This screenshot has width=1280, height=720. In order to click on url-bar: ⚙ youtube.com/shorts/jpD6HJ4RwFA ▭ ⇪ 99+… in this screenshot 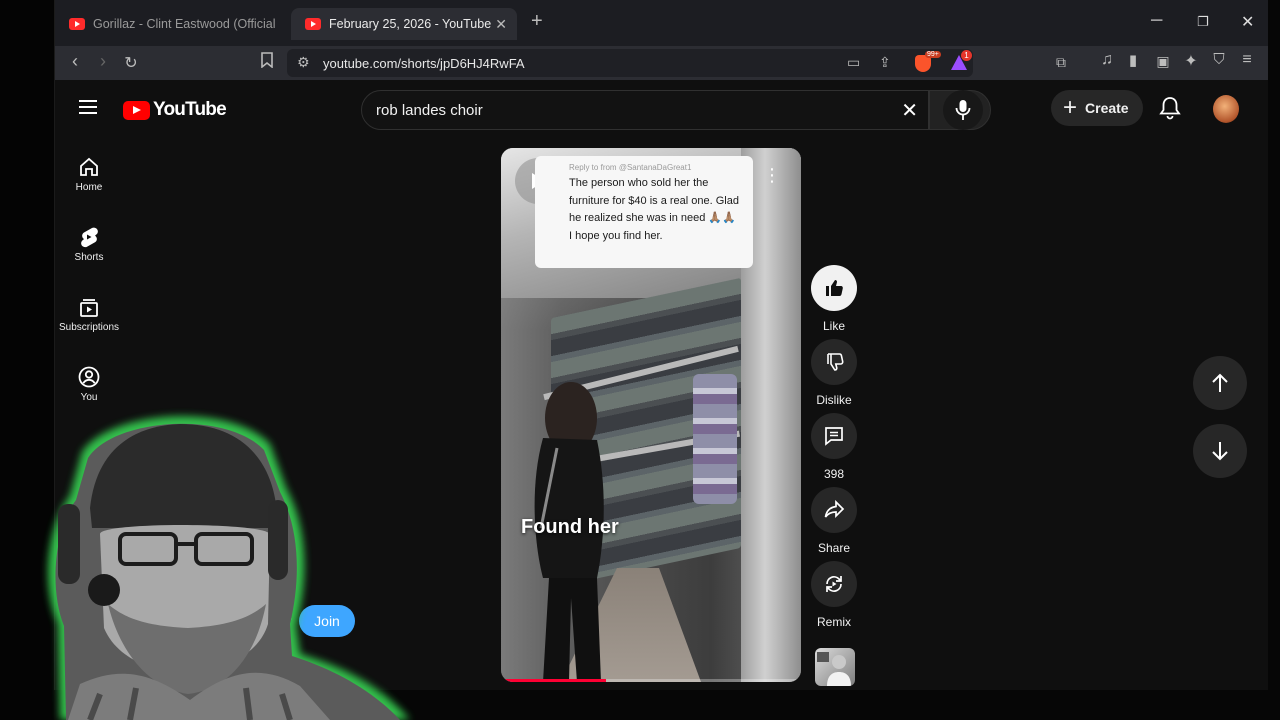, I will do `click(630, 63)`.